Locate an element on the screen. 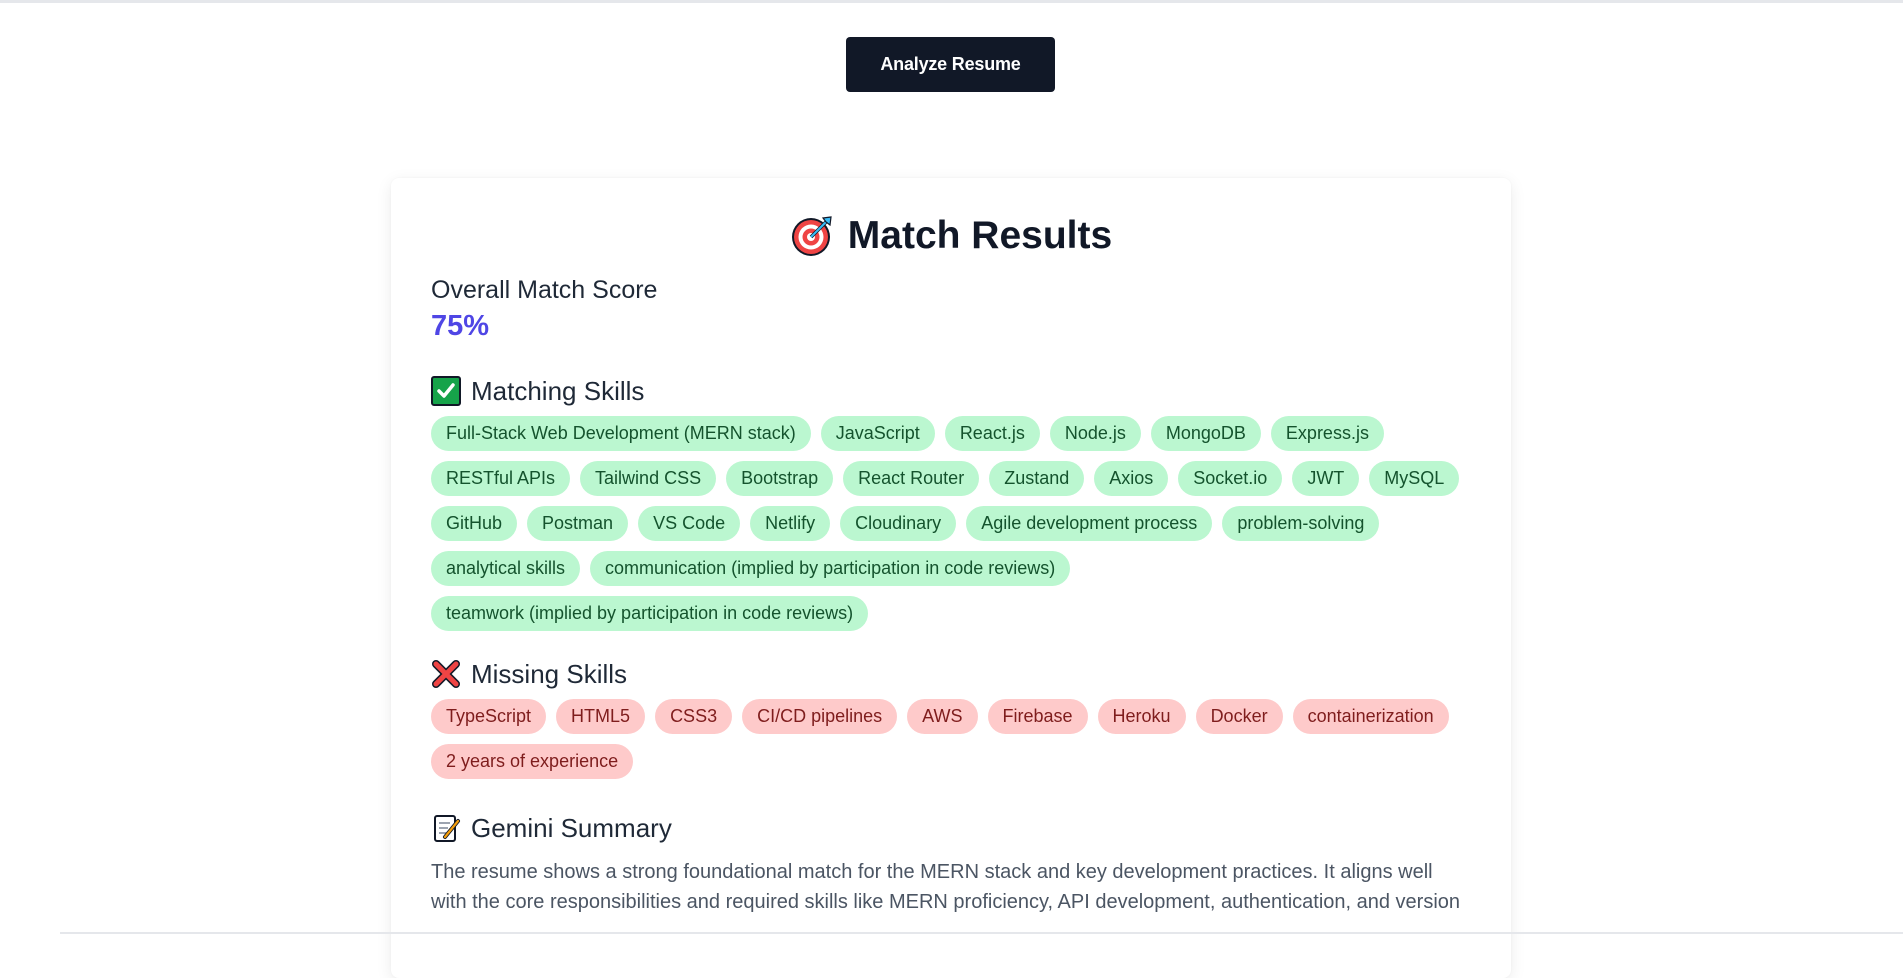  matching-skills-heading: Matching Skills is located at coordinates (951, 391).